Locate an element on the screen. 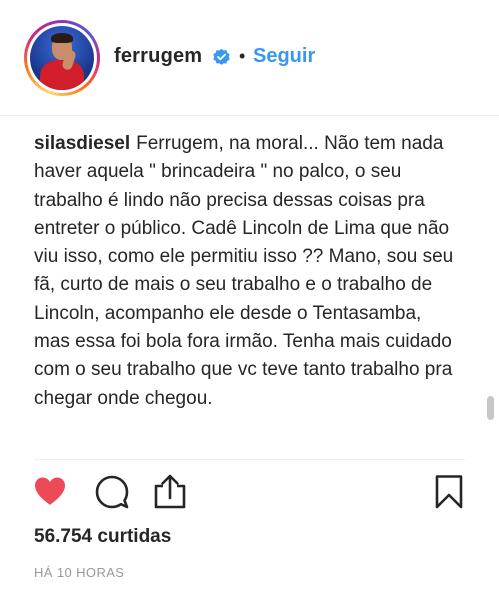 This screenshot has width=499, height=596. bookmark-icon is located at coordinates (449, 492).